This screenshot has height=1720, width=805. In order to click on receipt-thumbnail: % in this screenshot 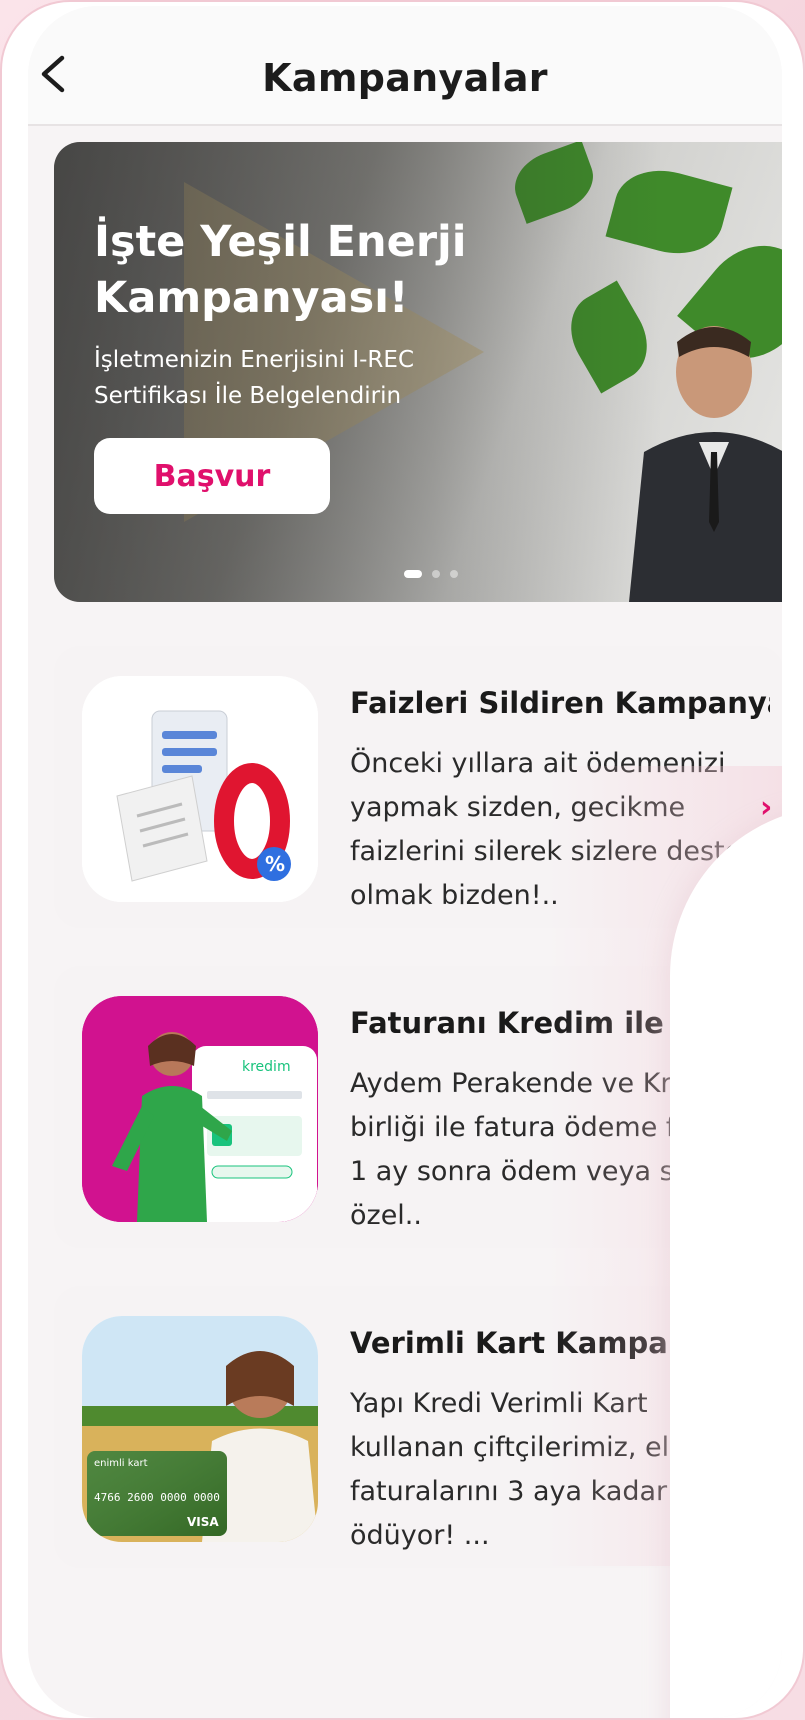, I will do `click(200, 789)`.